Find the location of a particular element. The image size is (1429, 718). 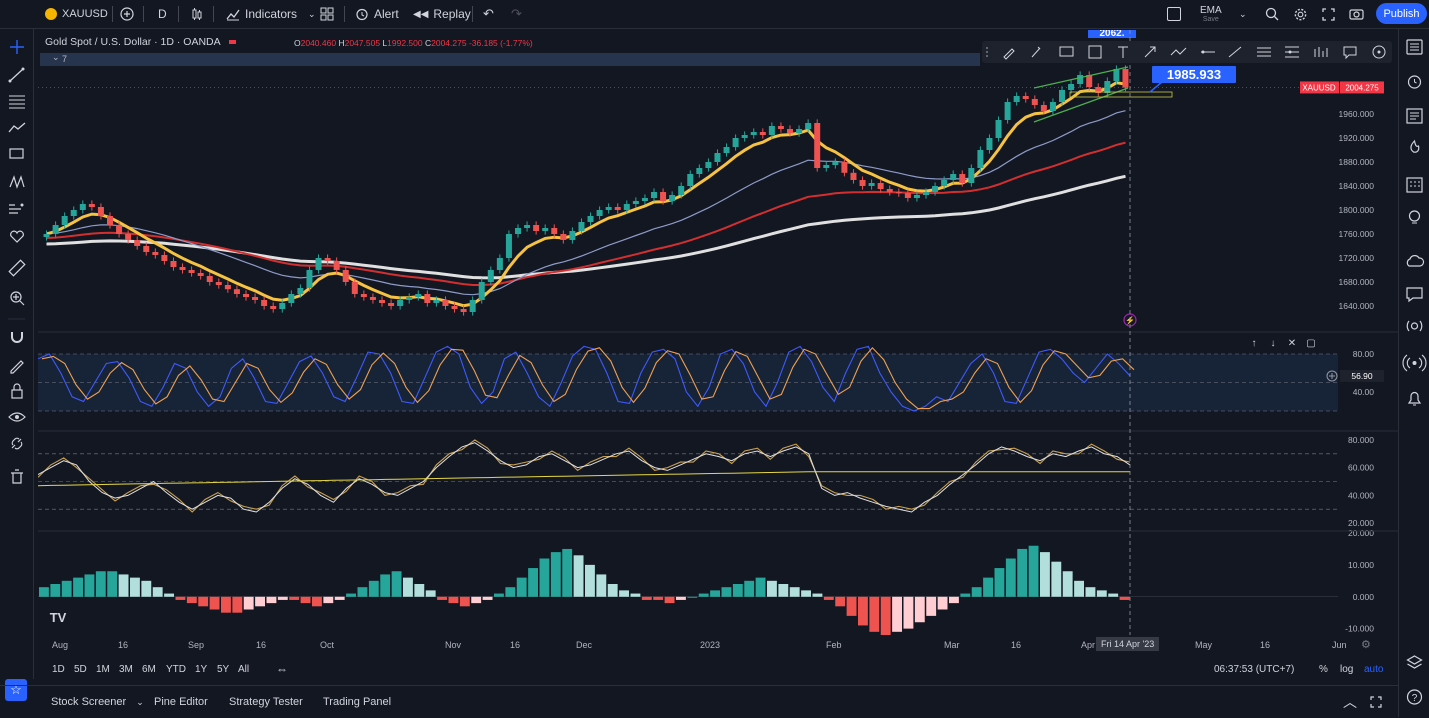

chart-style-button is located at coordinates (197, 14).